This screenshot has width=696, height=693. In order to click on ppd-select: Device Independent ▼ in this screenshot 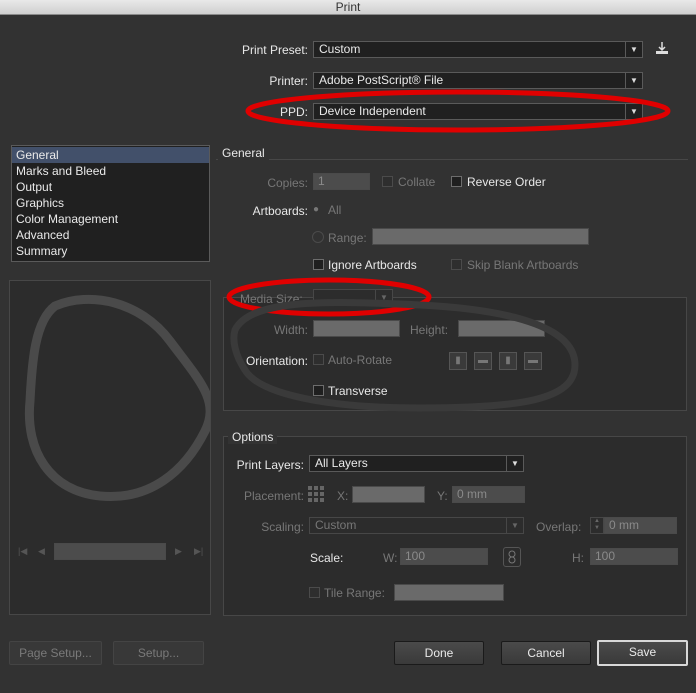, I will do `click(478, 111)`.